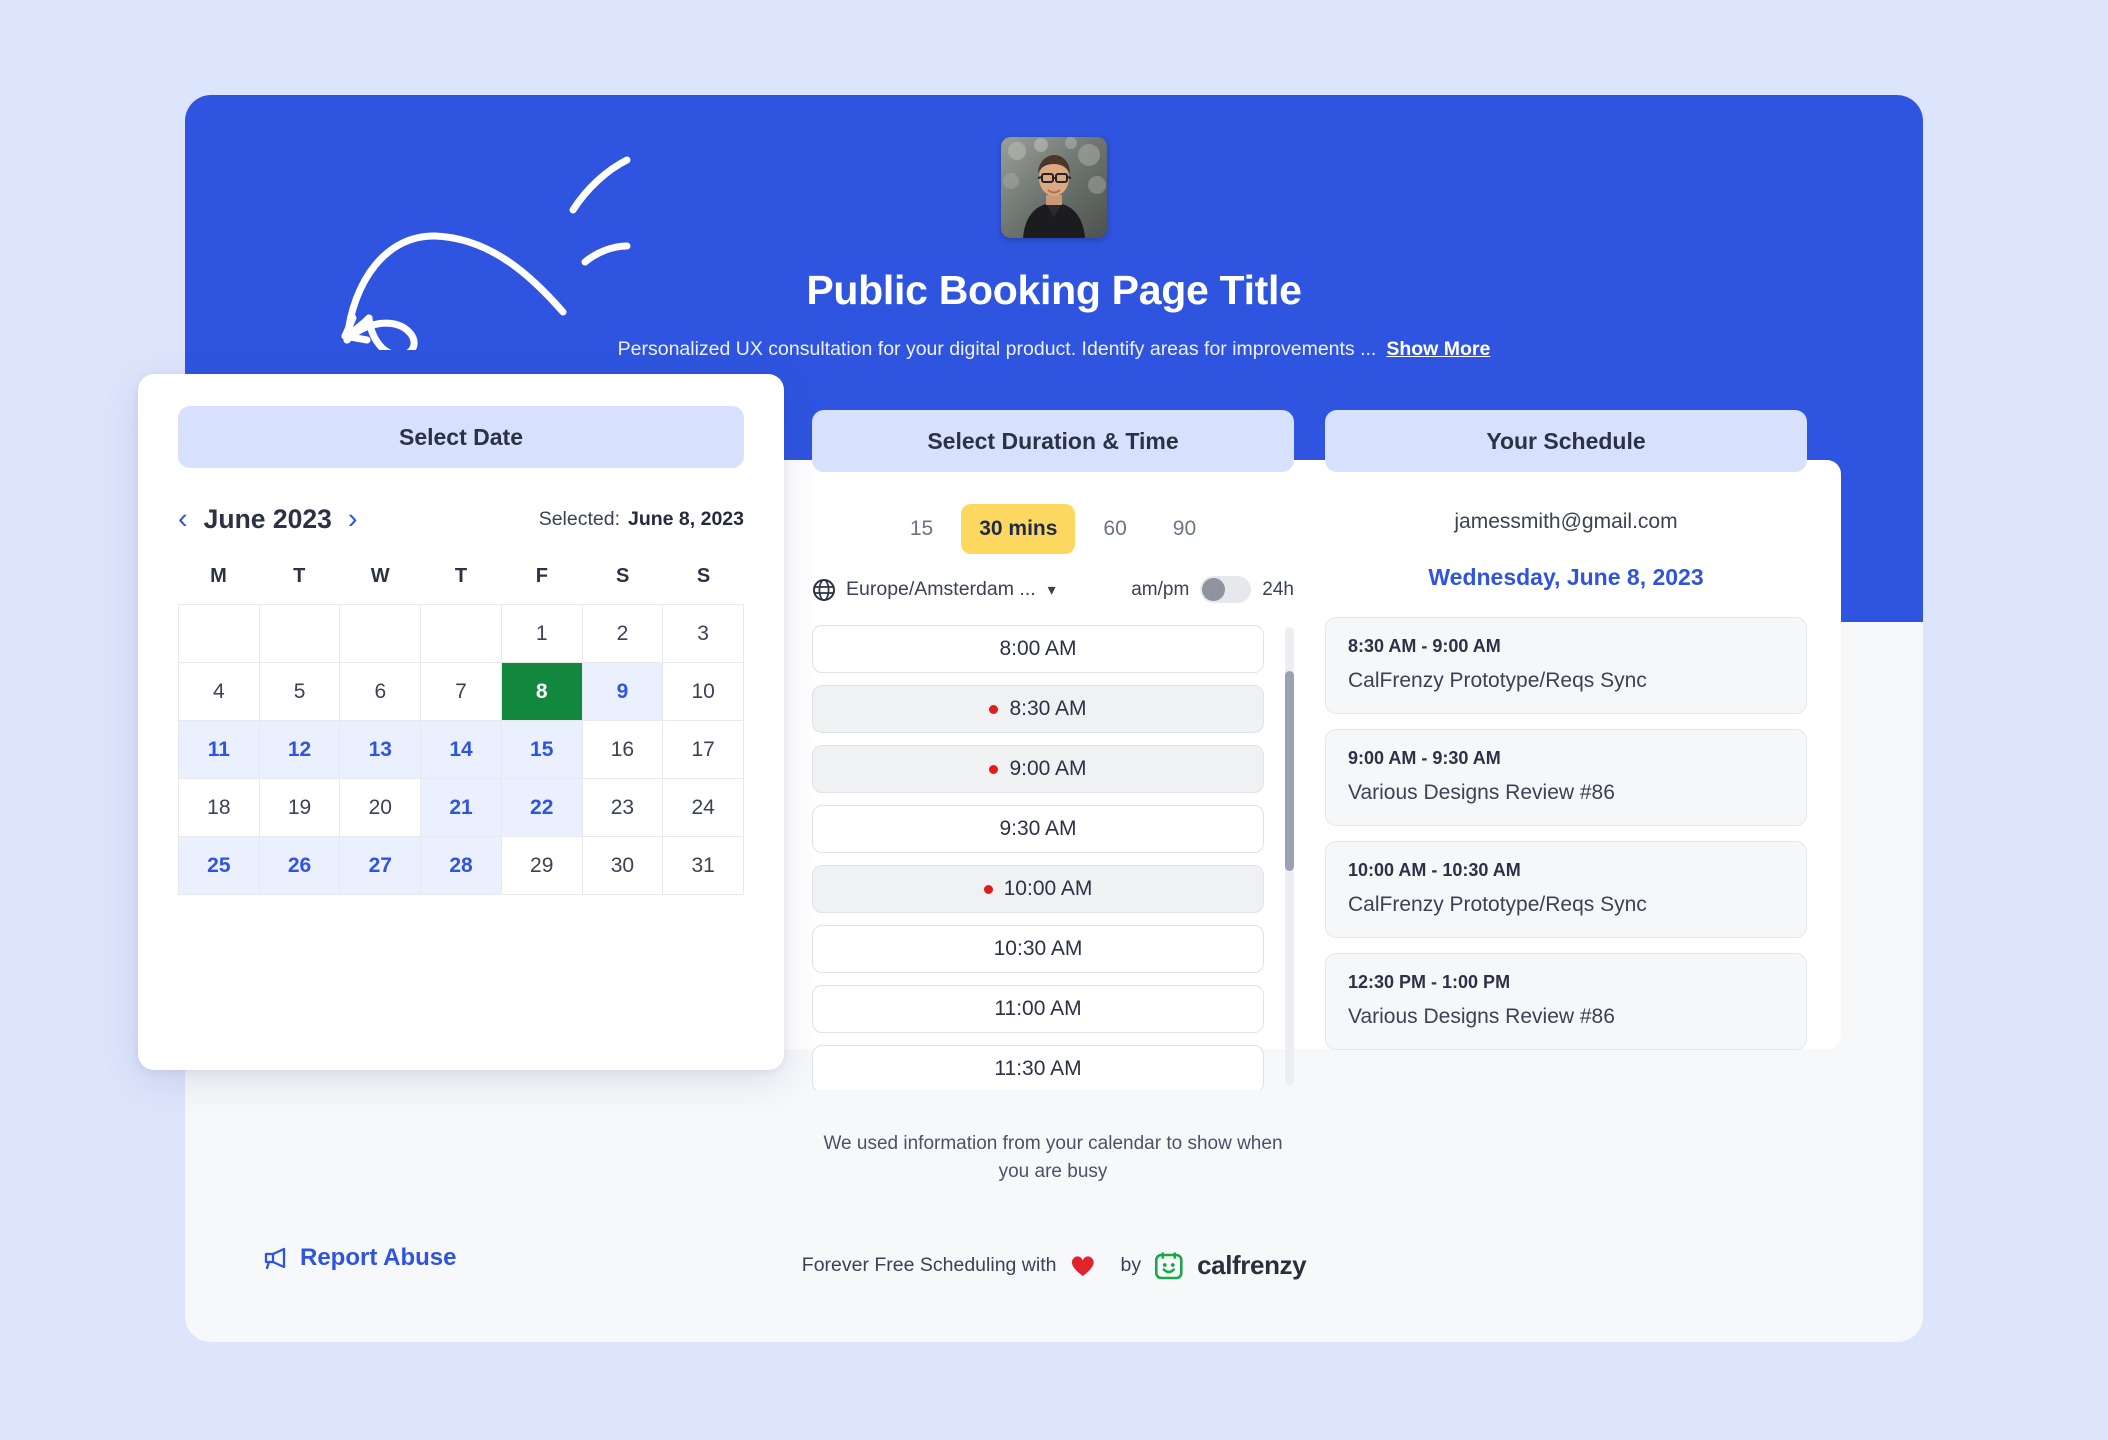 Image resolution: width=2108 pixels, height=1440 pixels. Describe the element at coordinates (1082, 1265) in the screenshot. I see `heart-icon` at that location.